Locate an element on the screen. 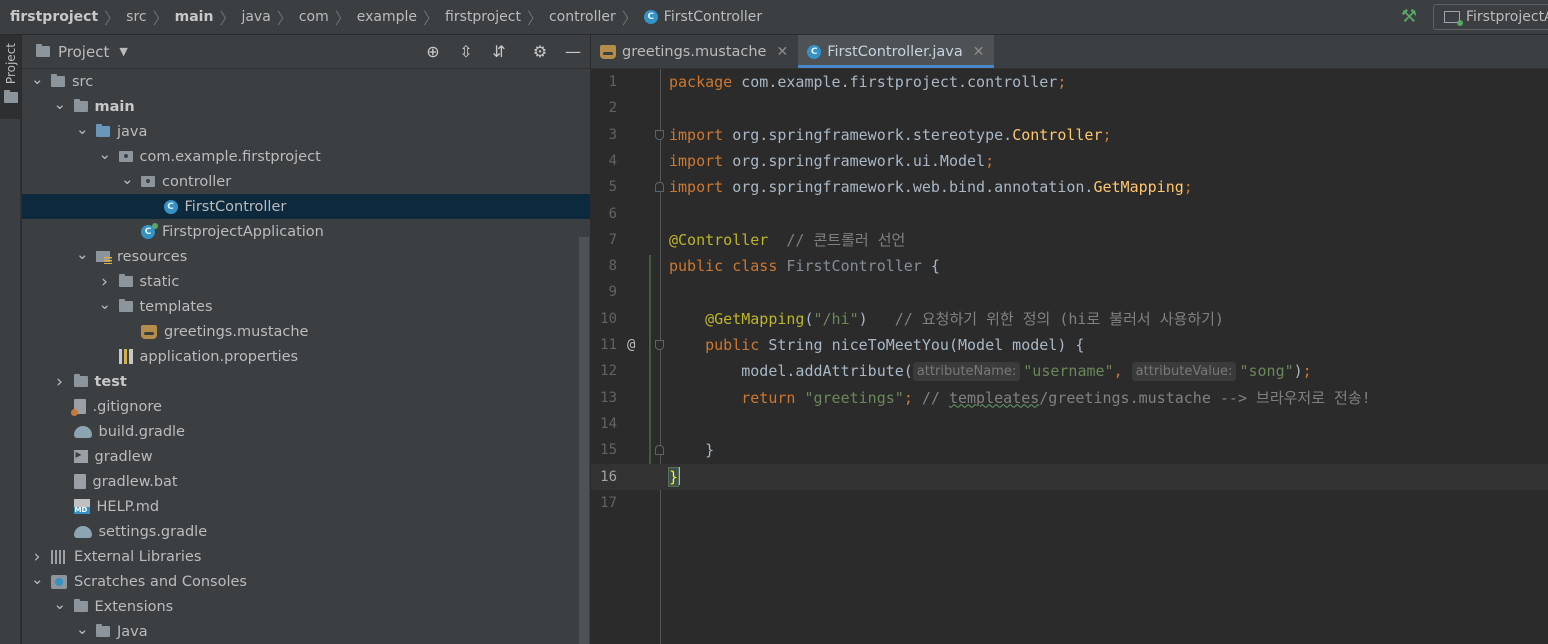  code-line: 9 is located at coordinates (1069, 292).